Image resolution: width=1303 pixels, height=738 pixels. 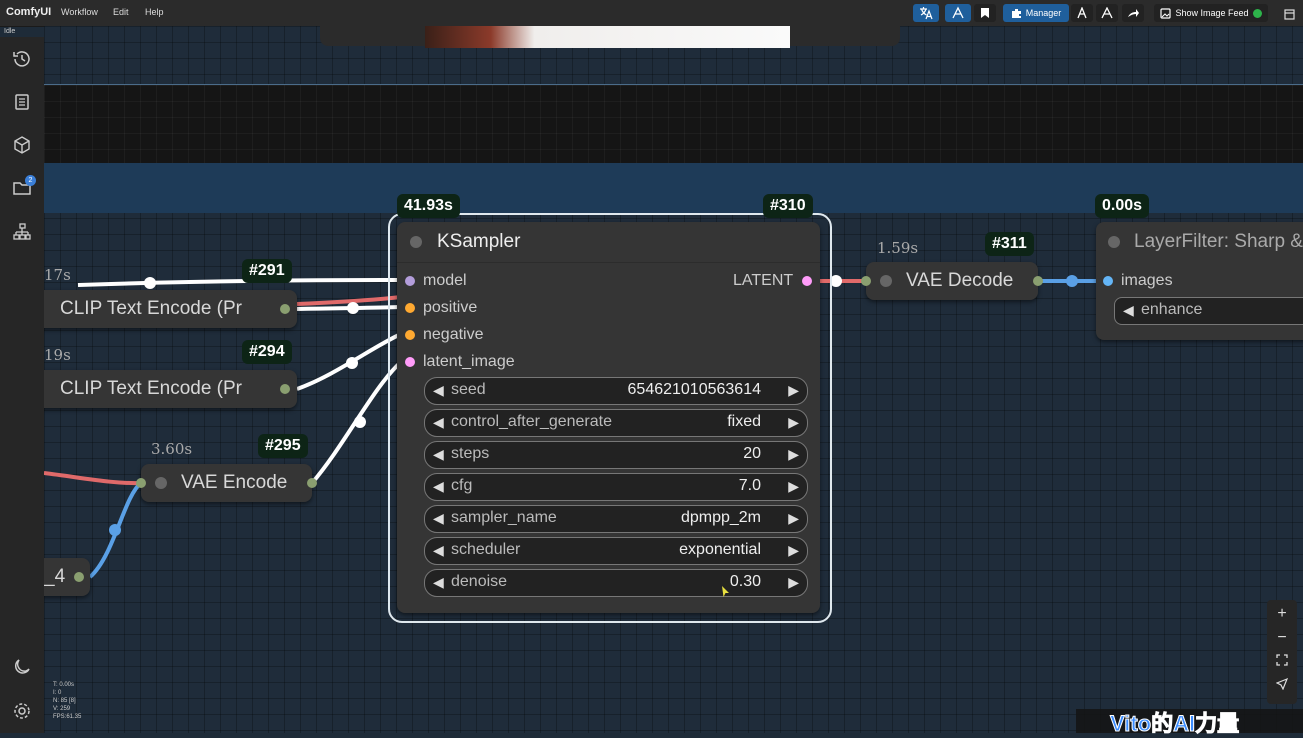 I want to click on link-model, so click(x=239, y=282).